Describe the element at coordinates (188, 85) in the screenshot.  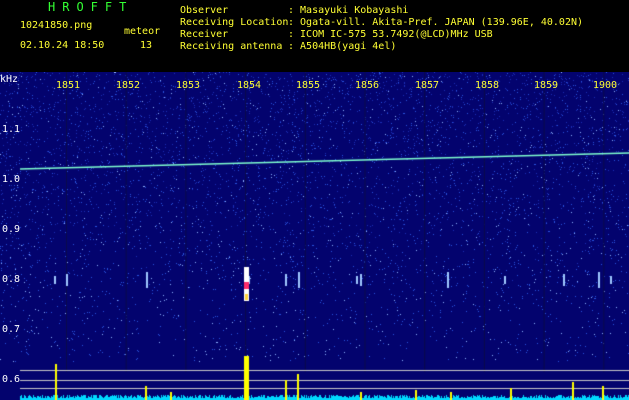
I see `x-tick-label: 1853` at that location.